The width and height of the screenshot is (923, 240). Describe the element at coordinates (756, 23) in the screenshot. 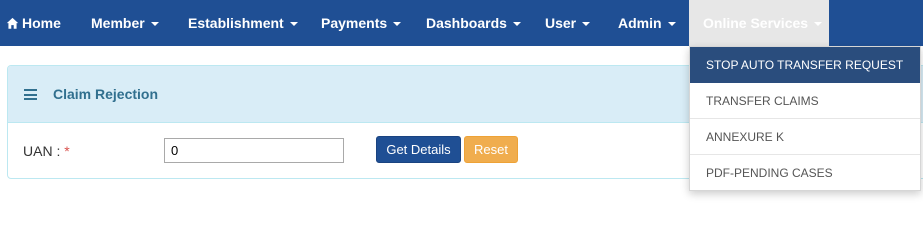

I see `nav-online-services-label: Online Services` at that location.